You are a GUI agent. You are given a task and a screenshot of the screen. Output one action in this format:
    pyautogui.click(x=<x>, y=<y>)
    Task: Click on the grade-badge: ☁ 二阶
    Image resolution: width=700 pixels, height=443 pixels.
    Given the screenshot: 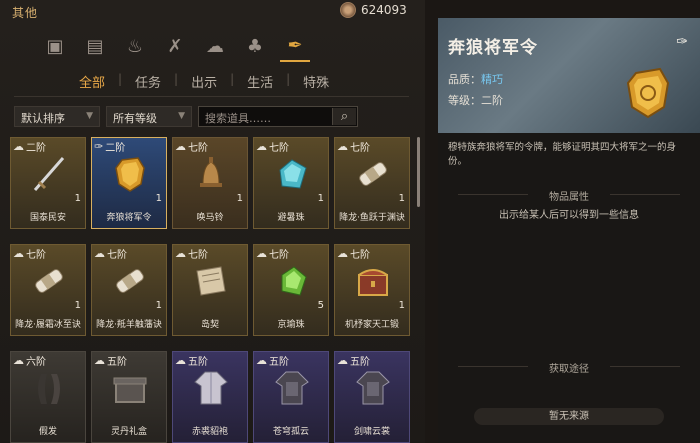 What is the action you would take?
    pyautogui.click(x=29, y=146)
    